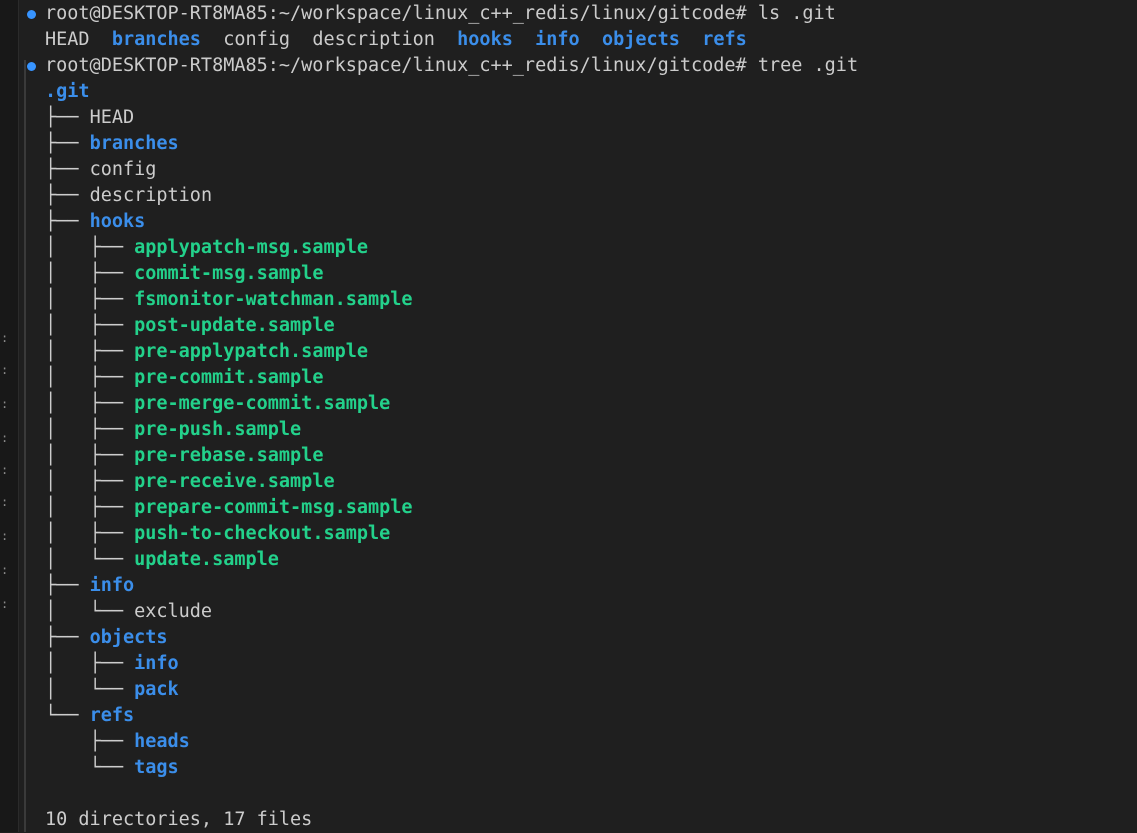 Image resolution: width=1137 pixels, height=833 pixels. Describe the element at coordinates (151, 195) in the screenshot. I see `tree-entry-name: description` at that location.